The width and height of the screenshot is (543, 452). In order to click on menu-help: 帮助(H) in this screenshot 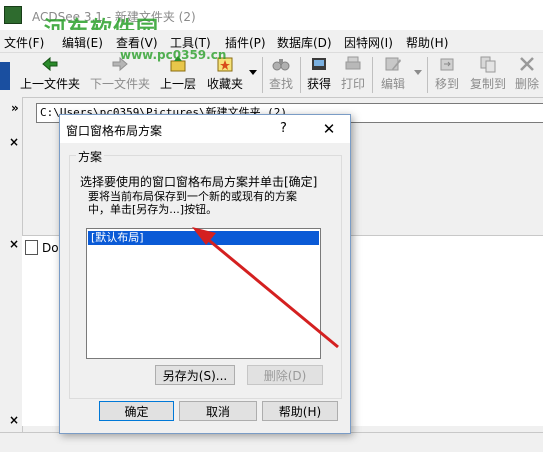, I will do `click(427, 42)`.